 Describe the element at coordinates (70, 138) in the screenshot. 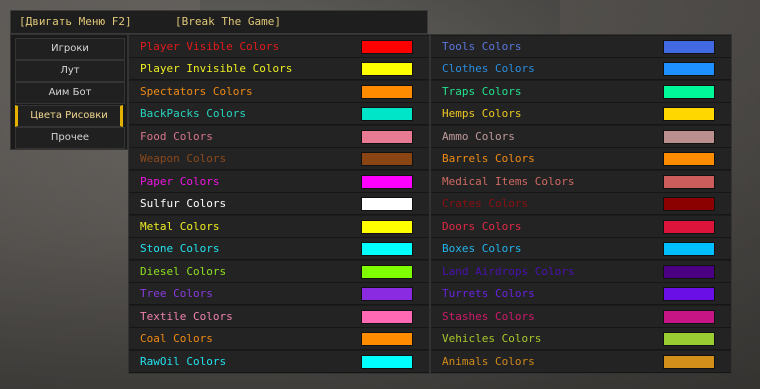

I see `nav-other: Прочее` at that location.